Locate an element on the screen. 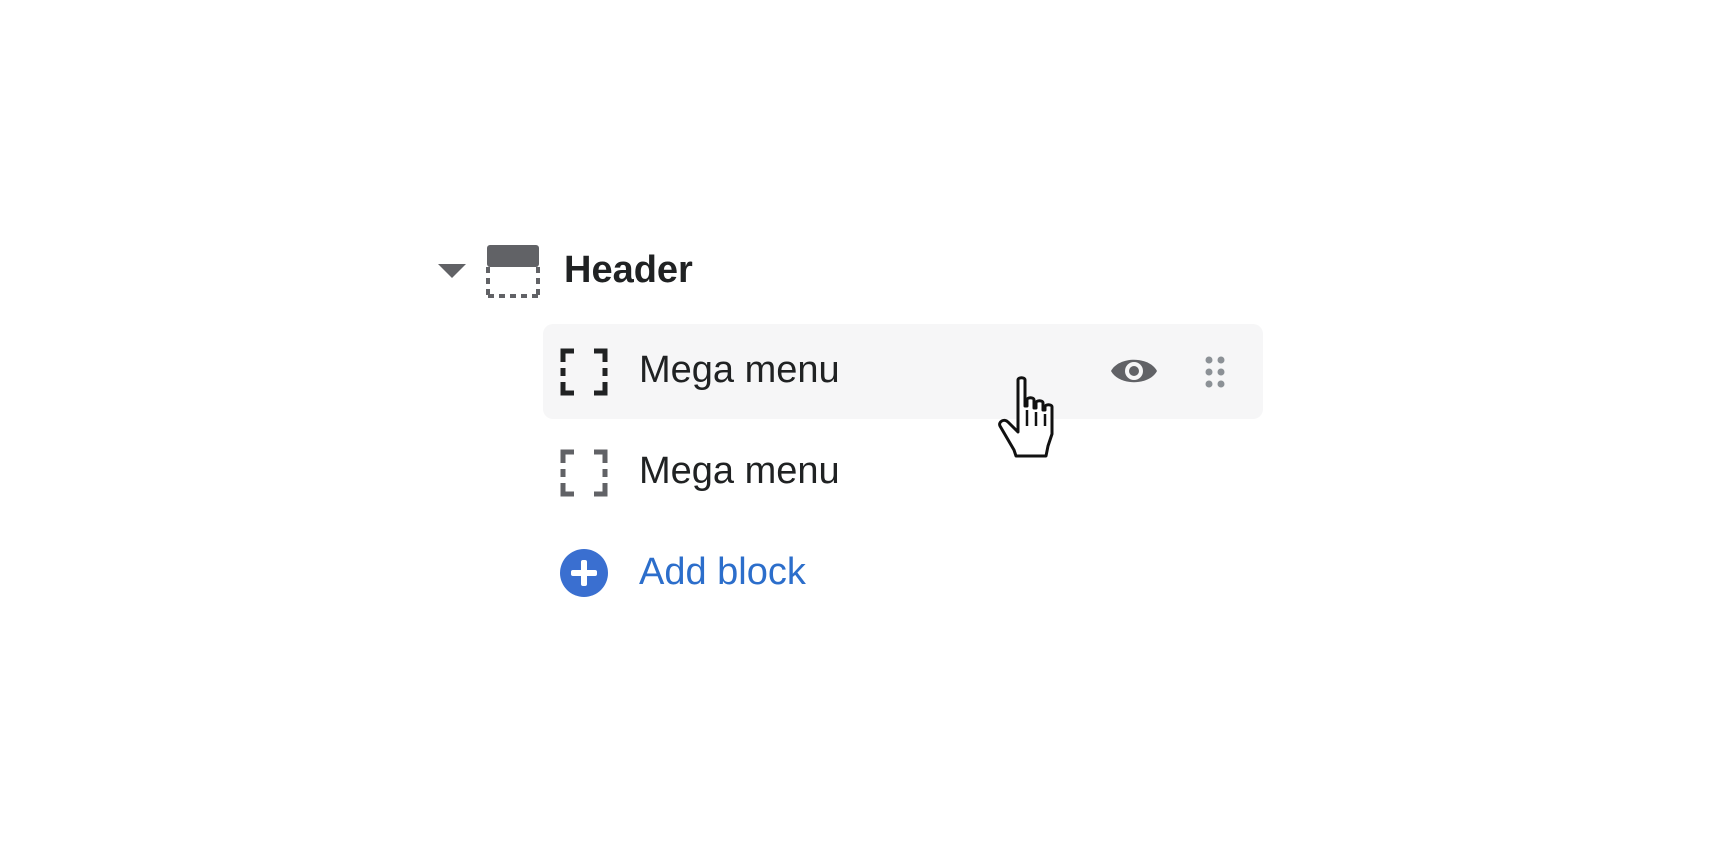  eye-icon is located at coordinates (1134, 371).